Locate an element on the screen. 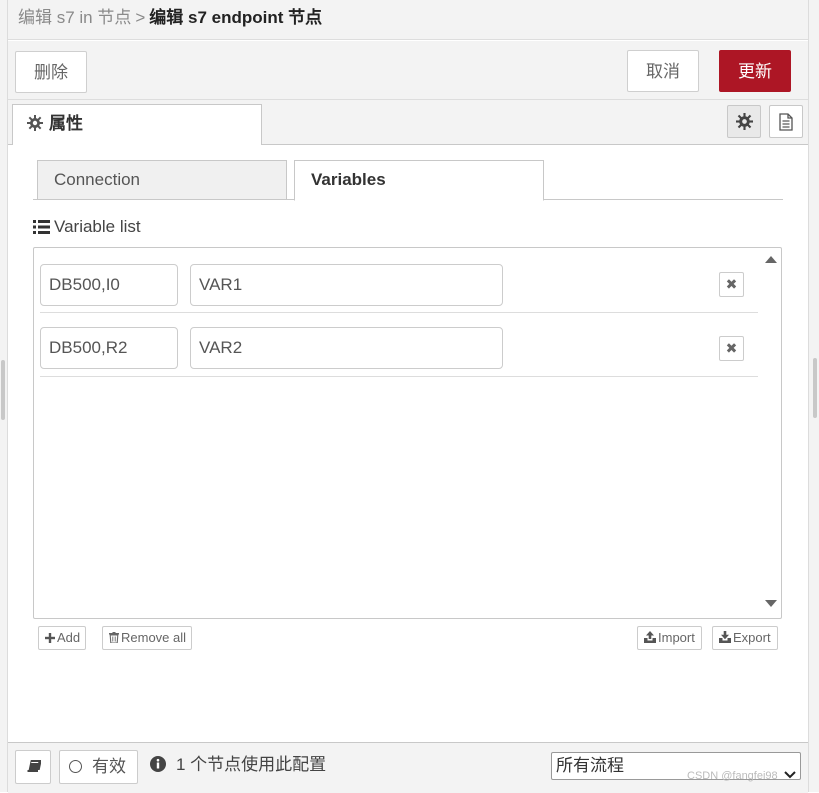  scroll-up-arrow is located at coordinates (771, 259).